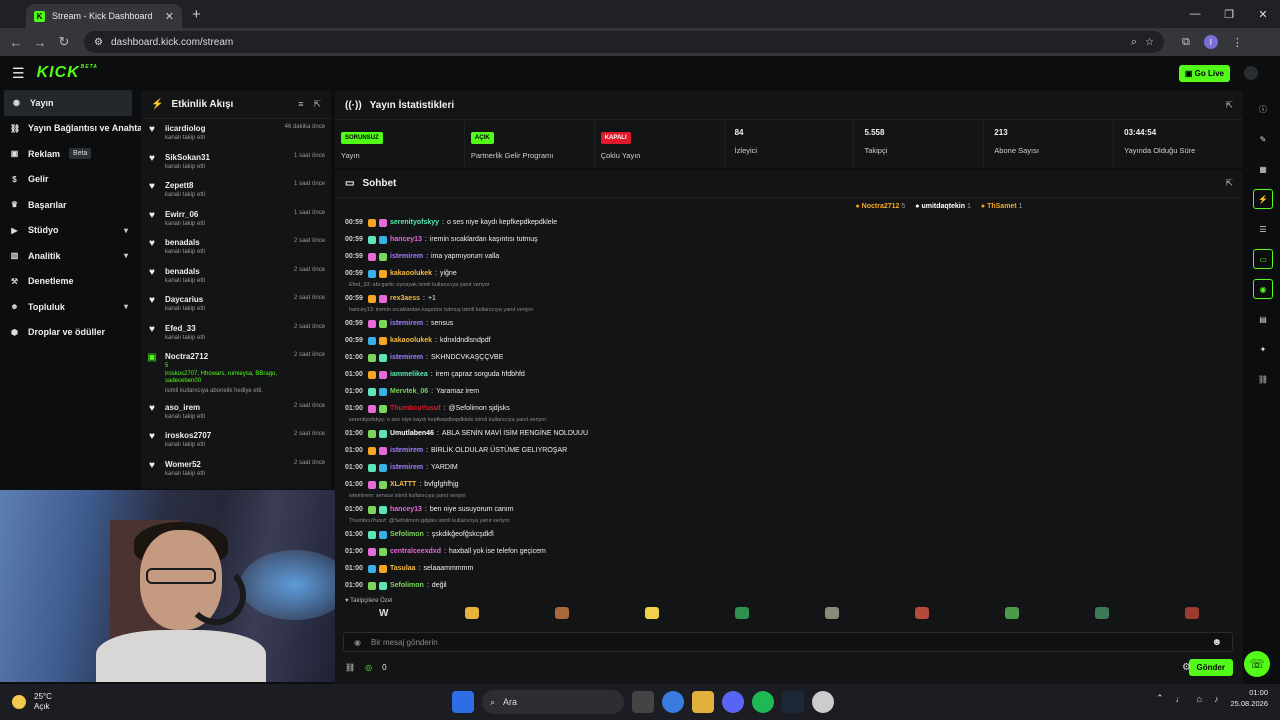 The width and height of the screenshot is (1280, 720). What do you see at coordinates (1249, 698) in the screenshot?
I see `clock: 01:00 25.08.2026` at bounding box center [1249, 698].